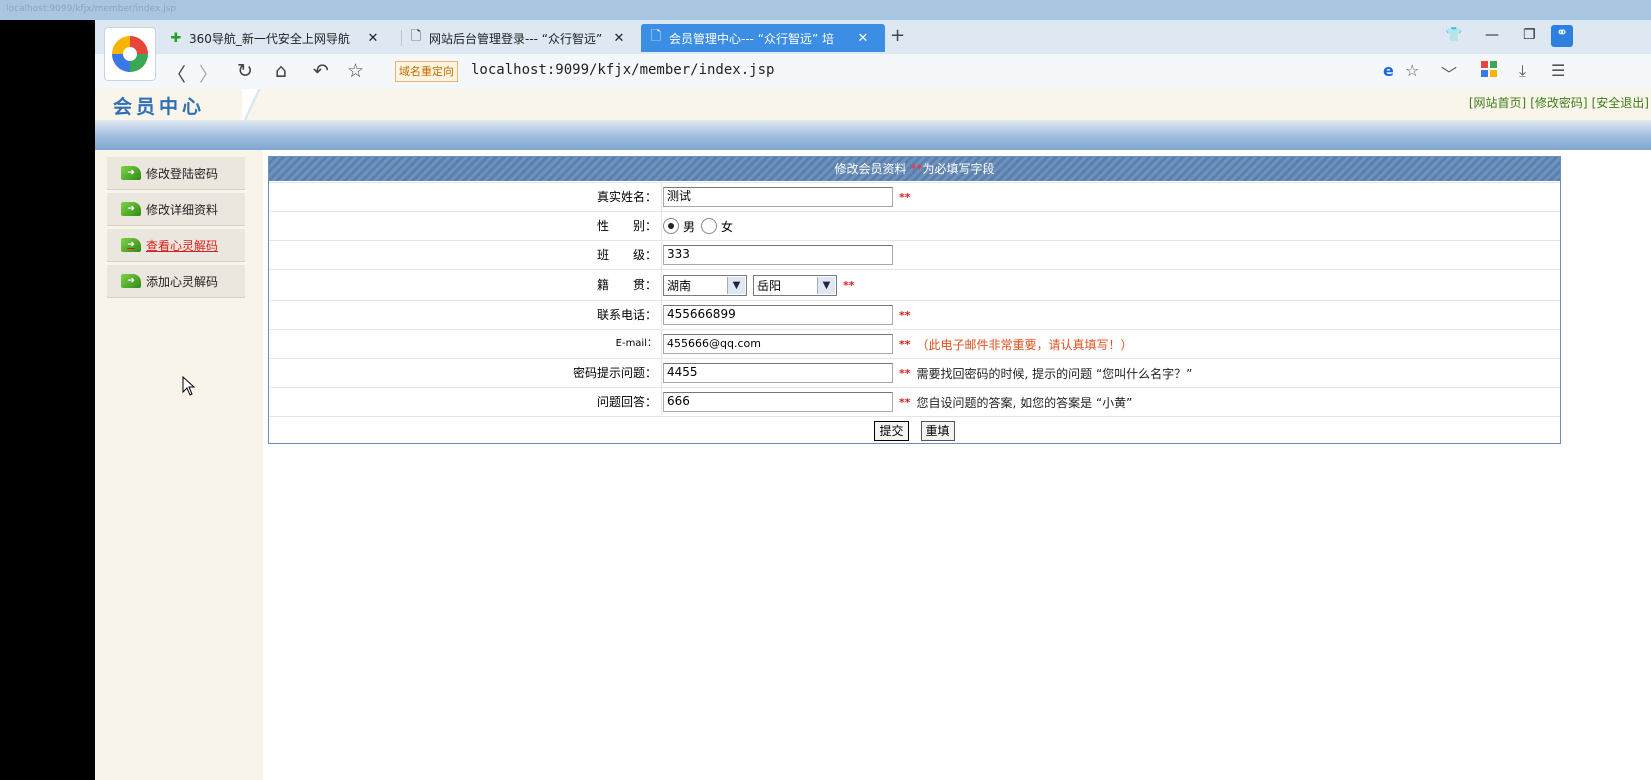  Describe the element at coordinates (873, 135) in the screenshot. I see `header-banner` at that location.